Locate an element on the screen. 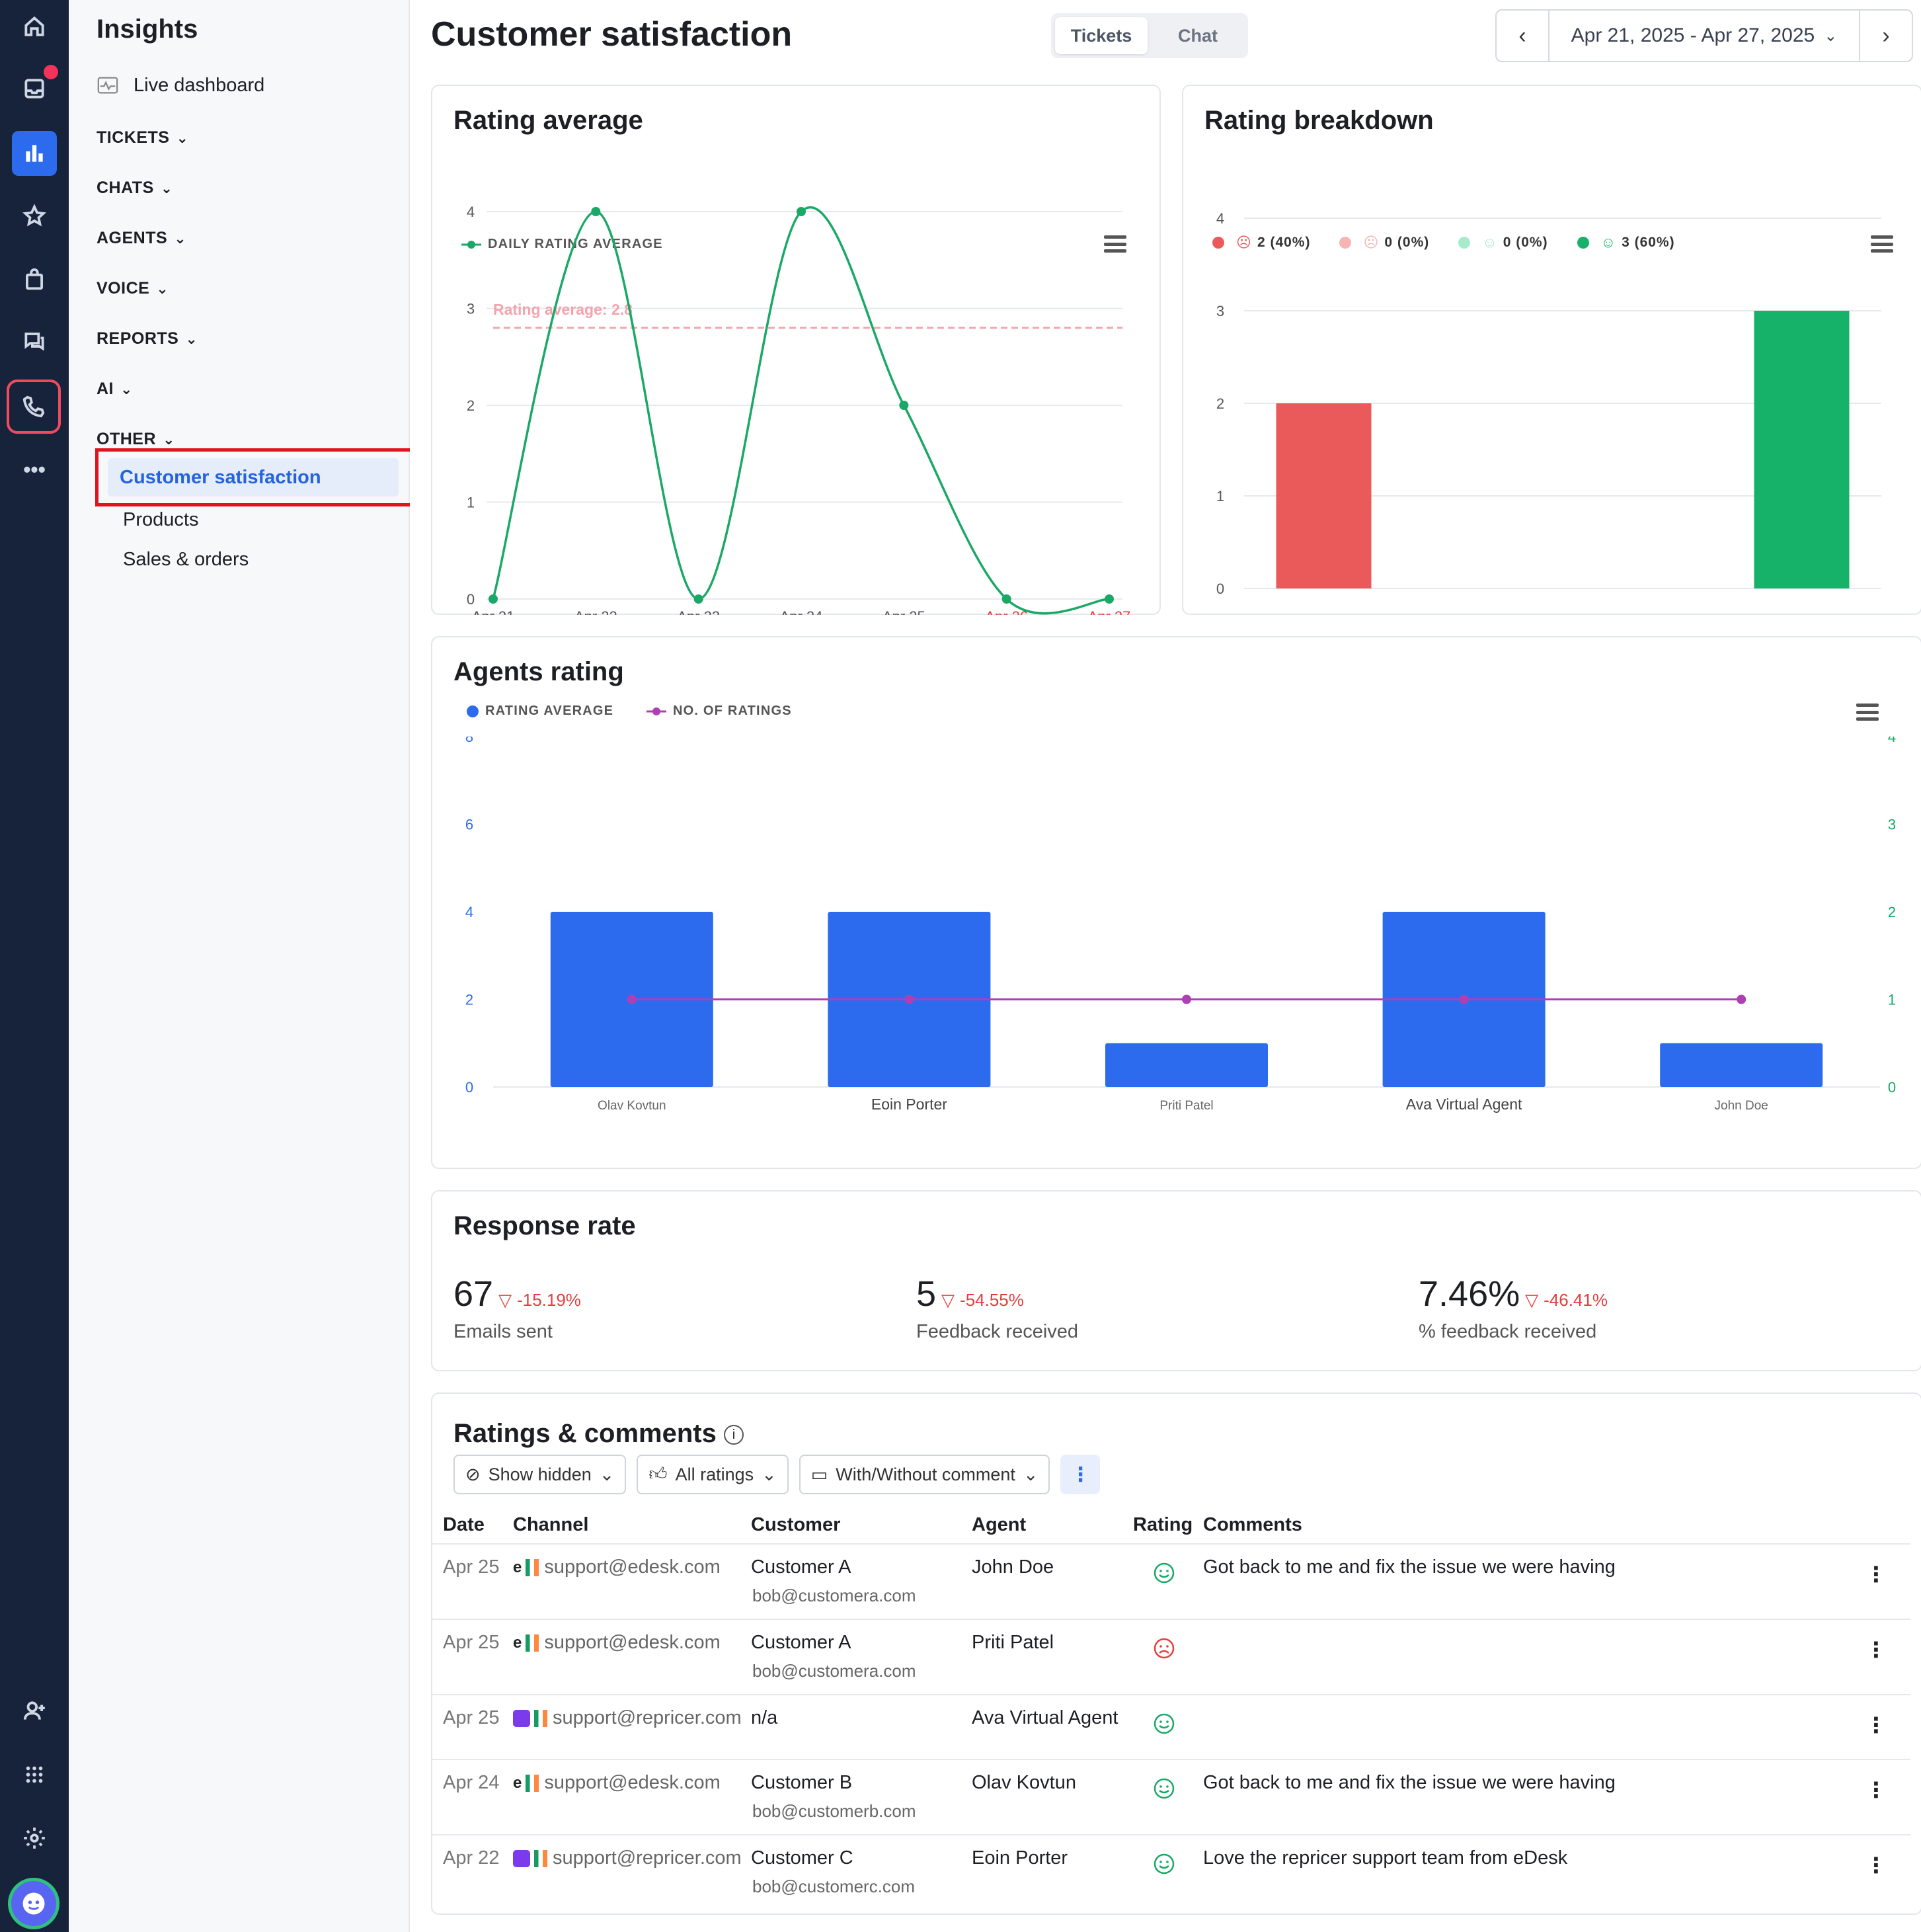 Image resolution: width=1921 pixels, height=1932 pixels. thumbs-icon: 👍︎ is located at coordinates (658, 1474).